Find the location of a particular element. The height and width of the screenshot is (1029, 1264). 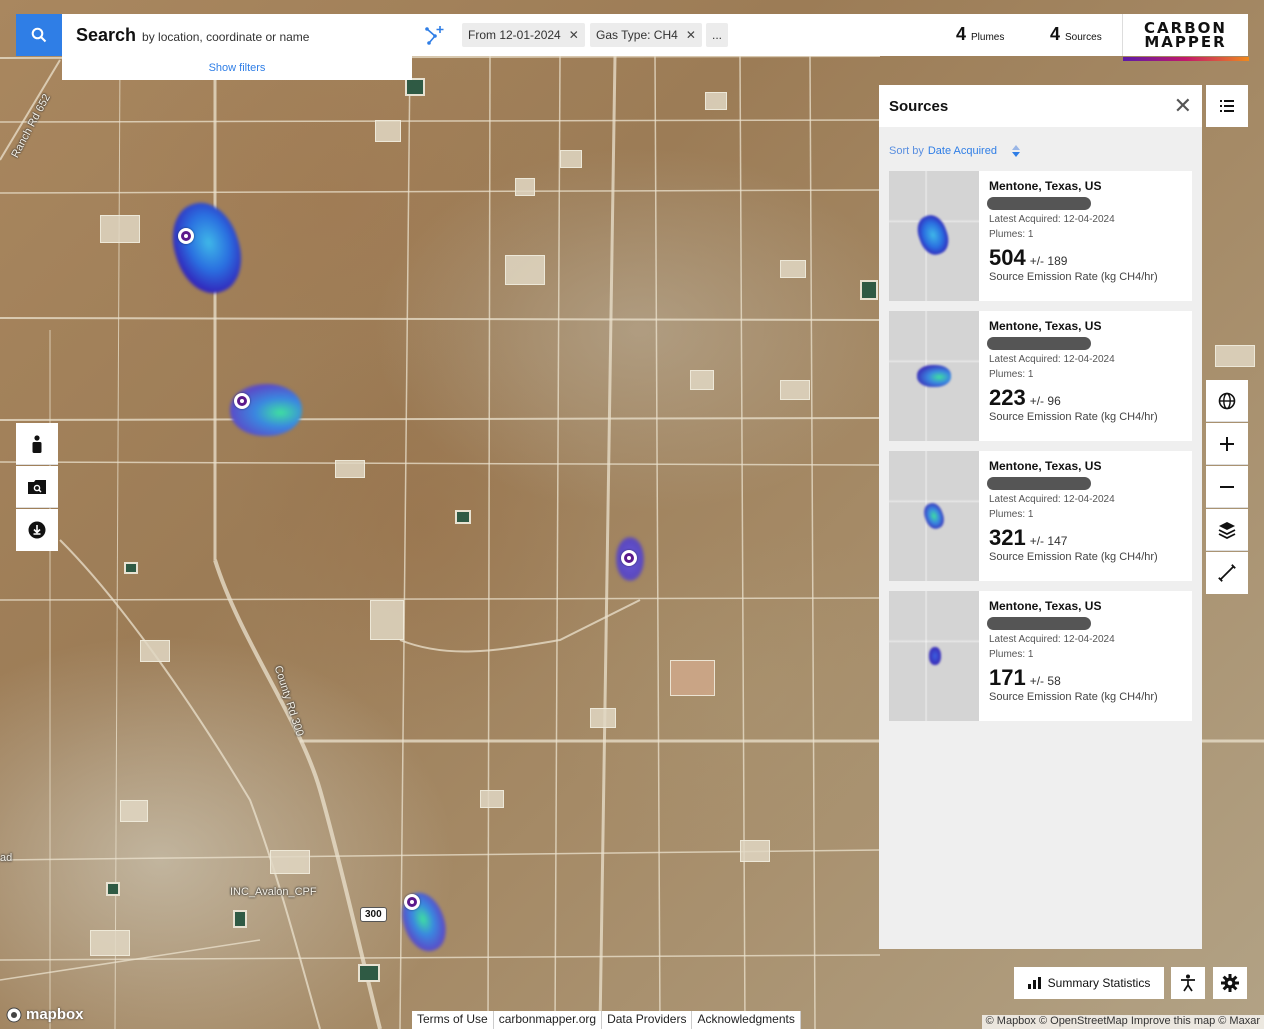

rate-value: 321 is located at coordinates (1007, 537).